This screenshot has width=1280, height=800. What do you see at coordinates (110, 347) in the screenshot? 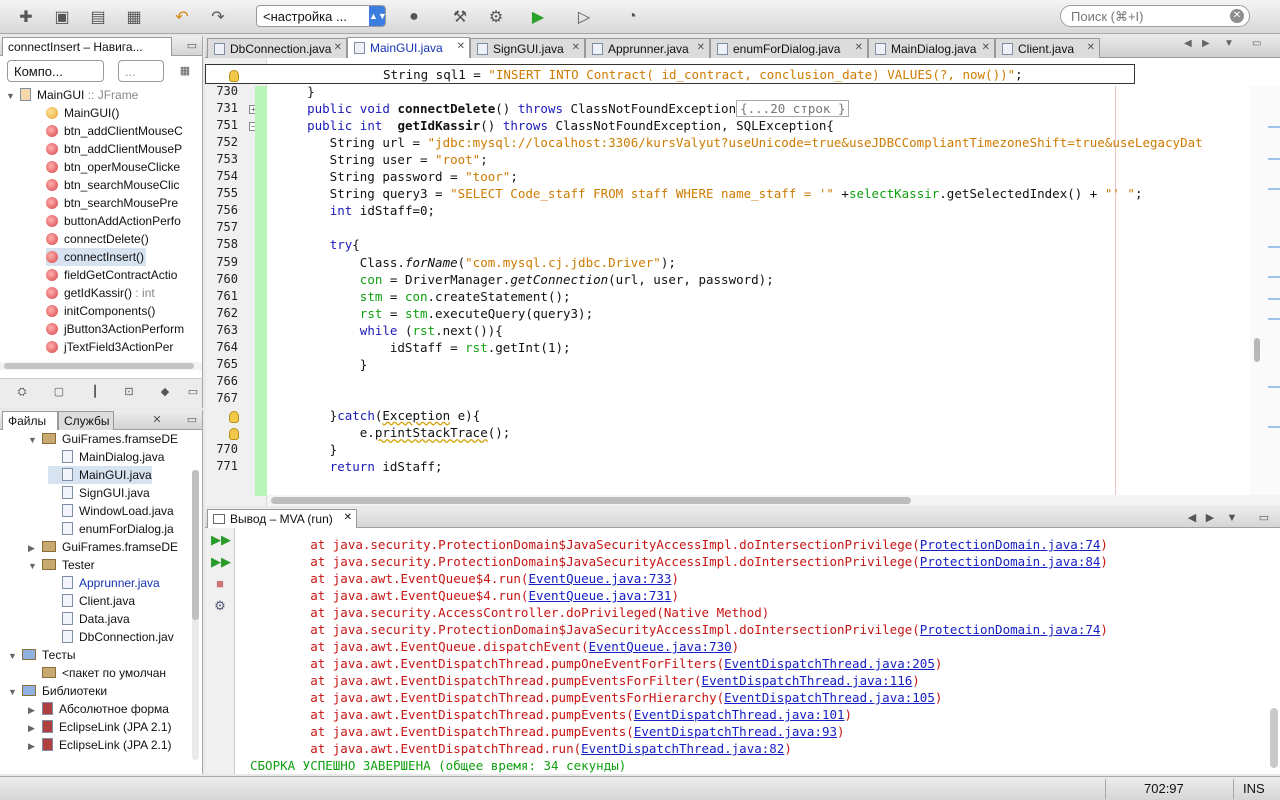
I see `navigator-item: jTextField3ActionPer` at bounding box center [110, 347].